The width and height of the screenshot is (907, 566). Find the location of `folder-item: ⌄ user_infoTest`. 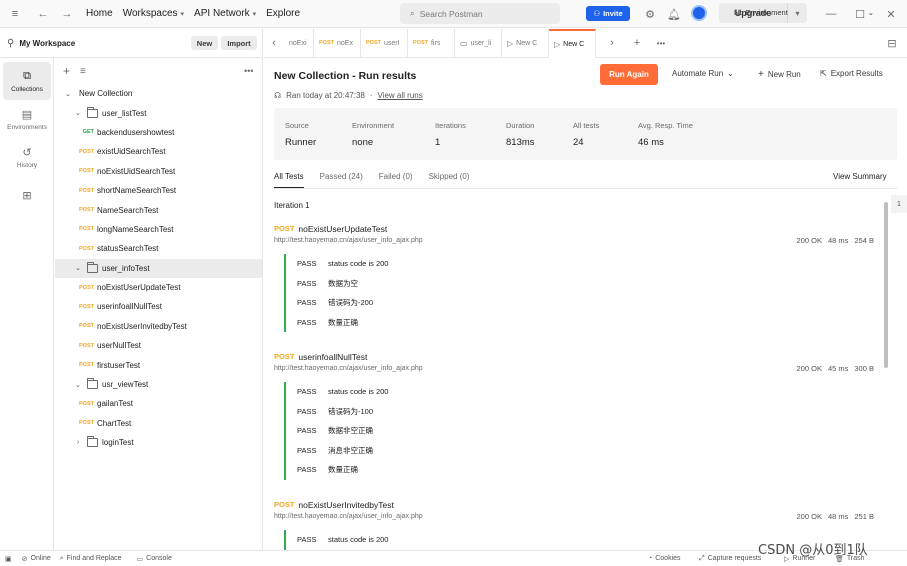

folder-item: ⌄ user_infoTest is located at coordinates (158, 268).